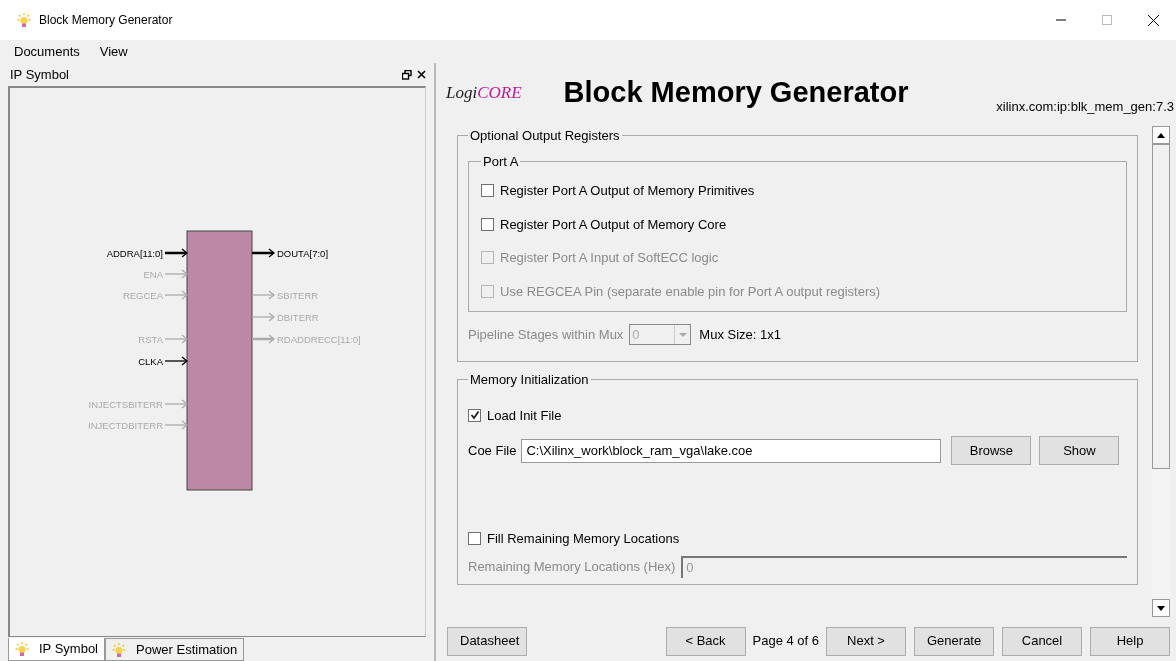 This screenshot has width=1176, height=661. Describe the element at coordinates (785, 641) in the screenshot. I see `page-indicator: Page 4 of 6` at that location.